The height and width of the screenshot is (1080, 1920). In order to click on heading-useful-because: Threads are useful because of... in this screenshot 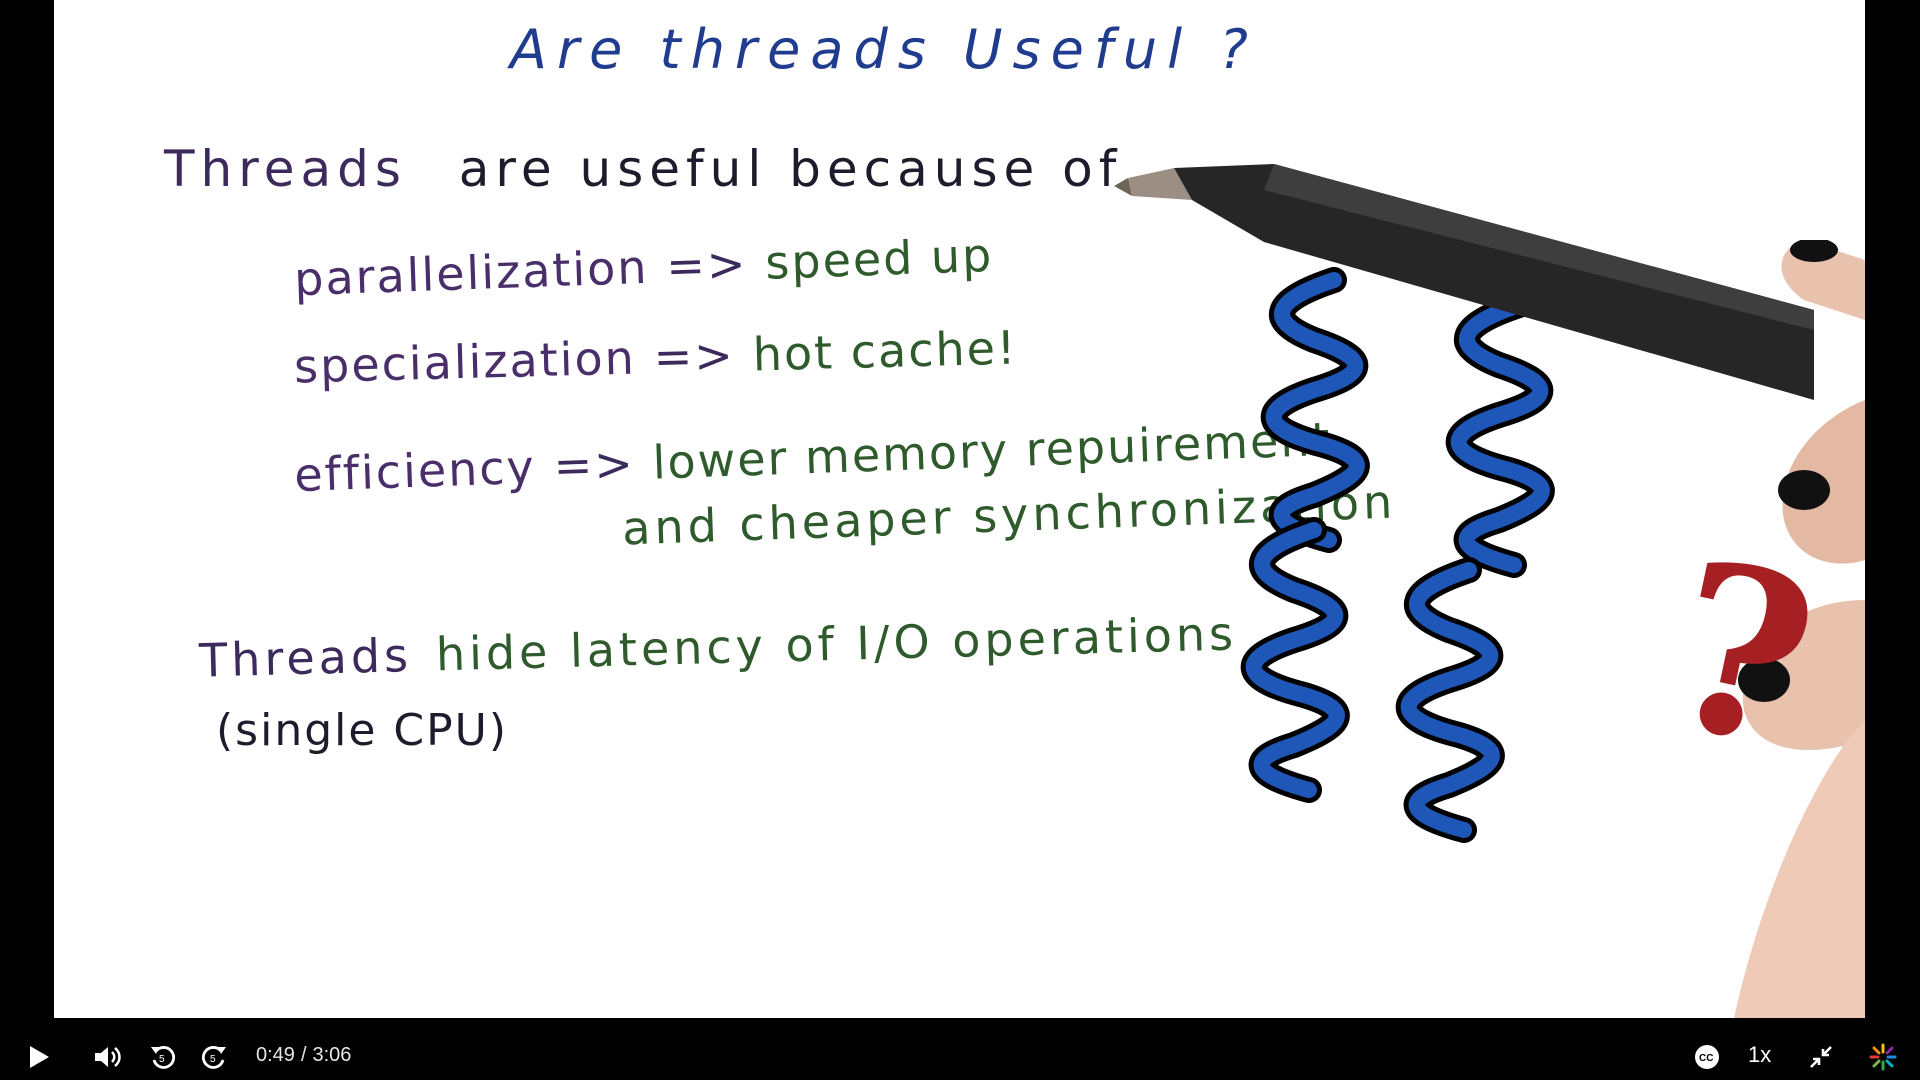, I will do `click(674, 169)`.